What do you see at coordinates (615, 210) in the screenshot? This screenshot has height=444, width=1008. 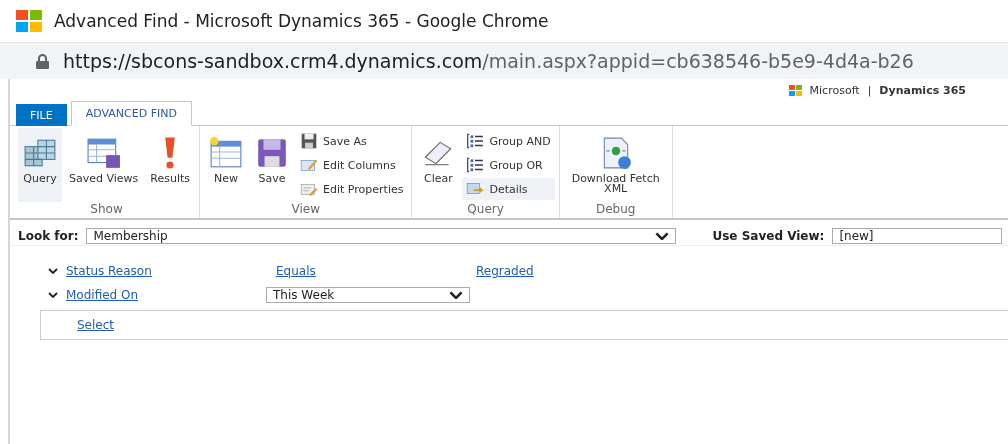 I see `group-label: Debug` at bounding box center [615, 210].